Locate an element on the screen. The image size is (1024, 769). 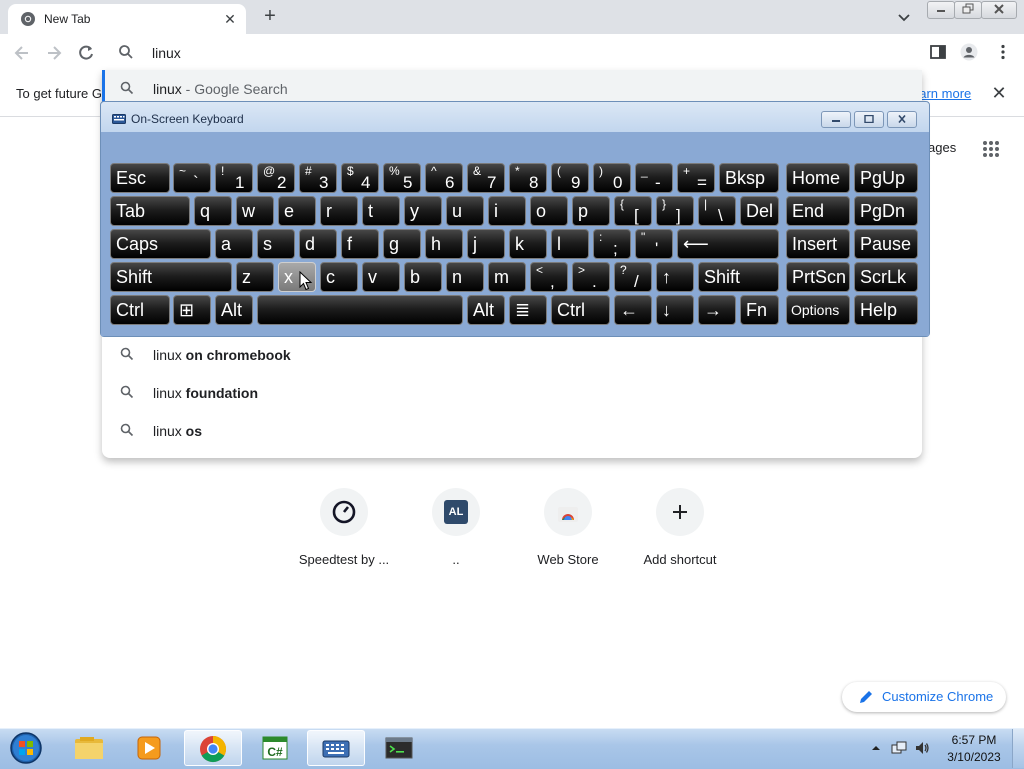
osk-key-4: $4 is located at coordinates (360, 178).